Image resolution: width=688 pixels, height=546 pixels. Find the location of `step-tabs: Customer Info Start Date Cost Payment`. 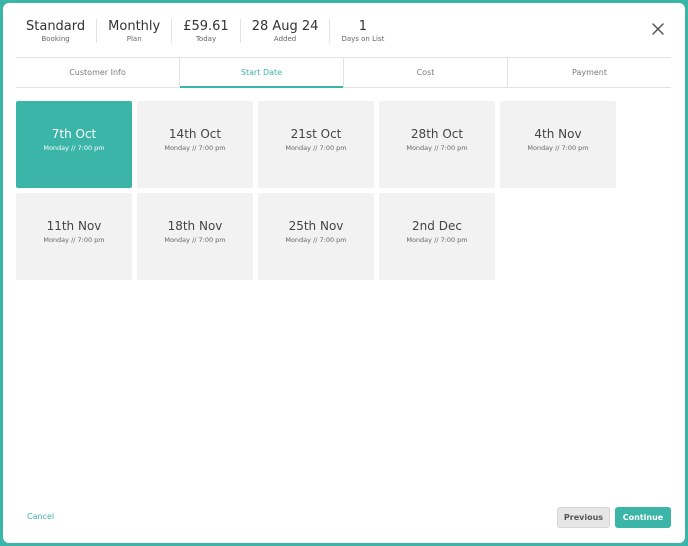

step-tabs: Customer Info Start Date Cost Payment is located at coordinates (343, 72).